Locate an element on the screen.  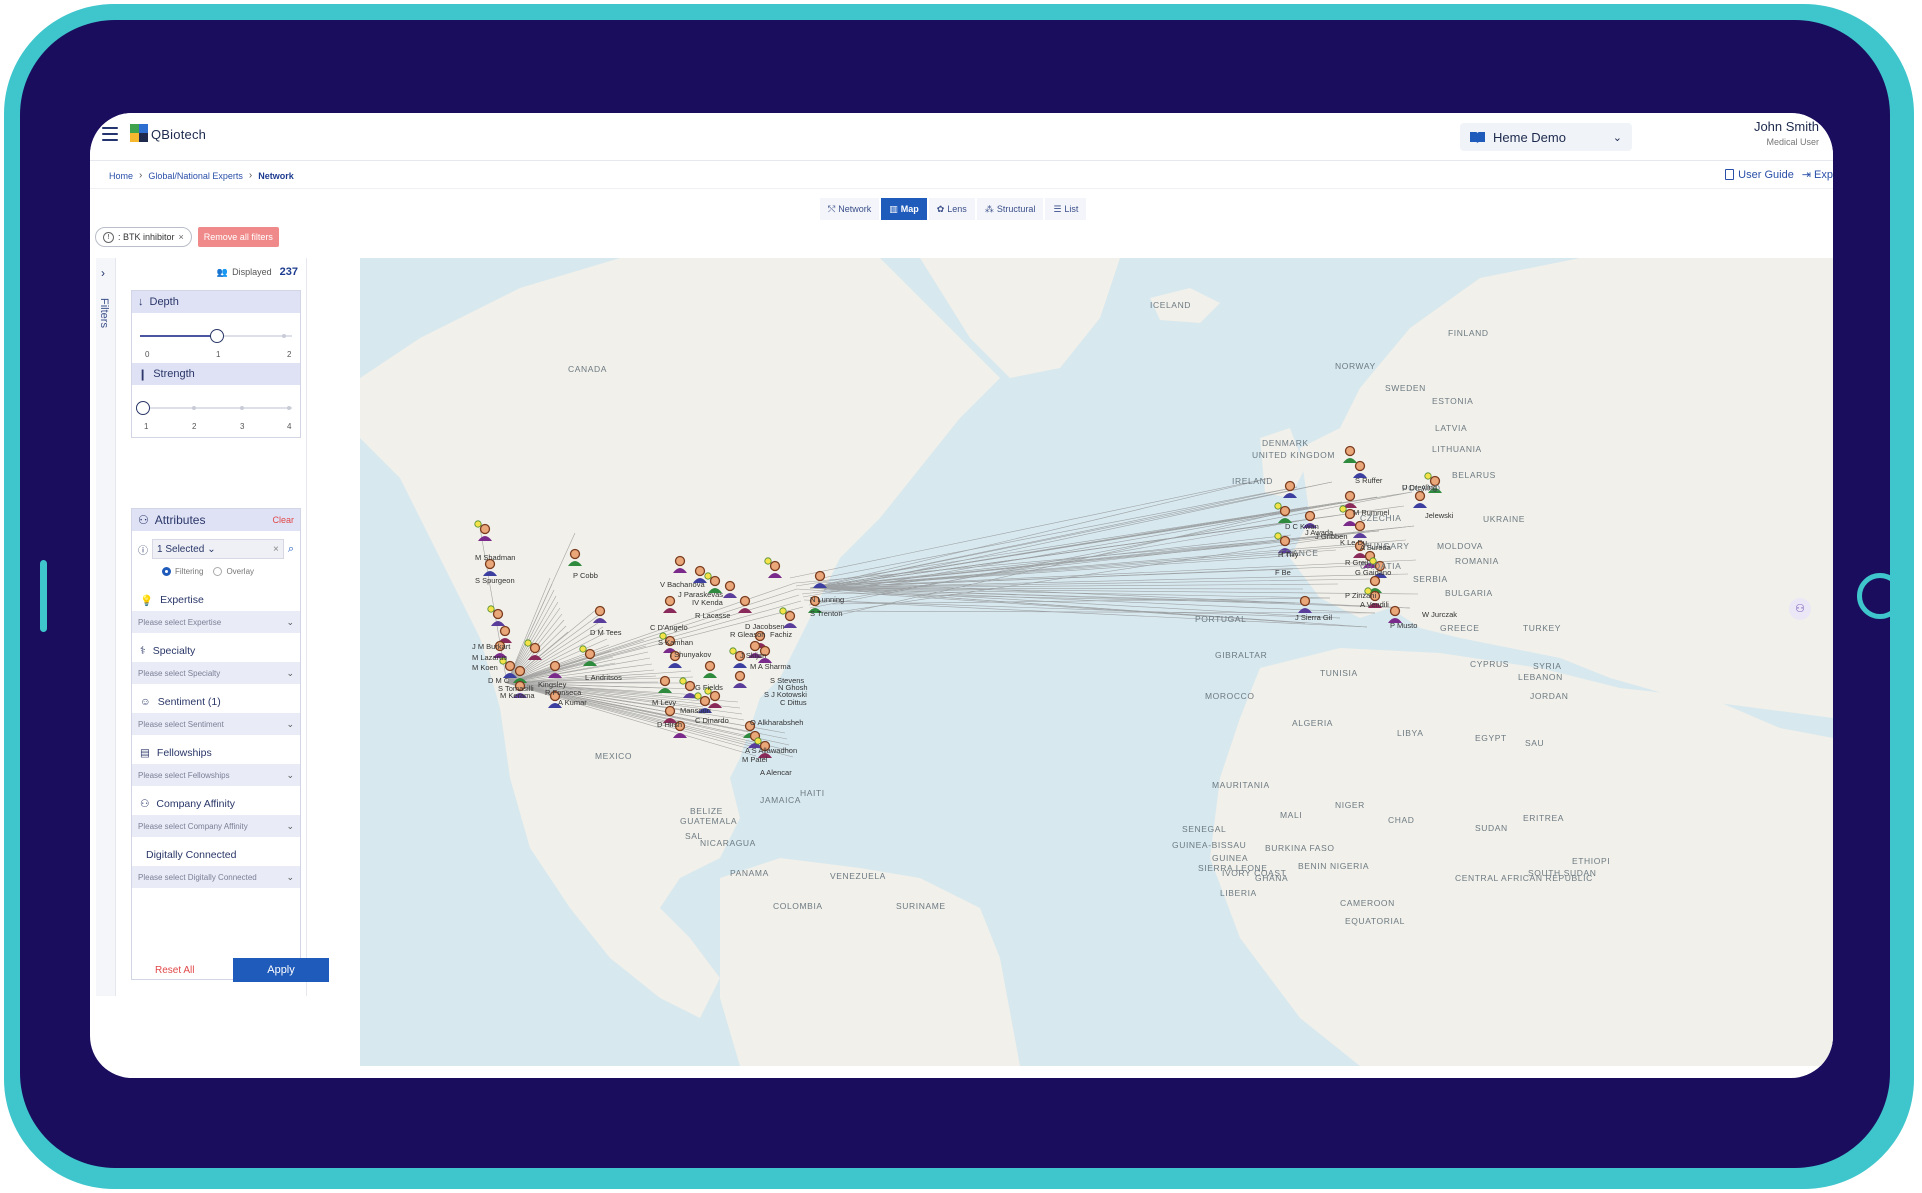
specialty-select: Please select Specialty ⌄ is located at coordinates (216, 673).